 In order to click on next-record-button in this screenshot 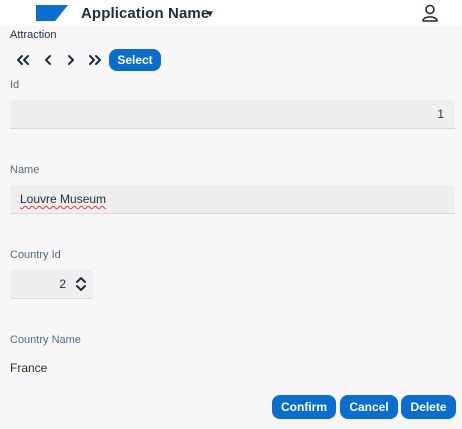, I will do `click(71, 60)`.